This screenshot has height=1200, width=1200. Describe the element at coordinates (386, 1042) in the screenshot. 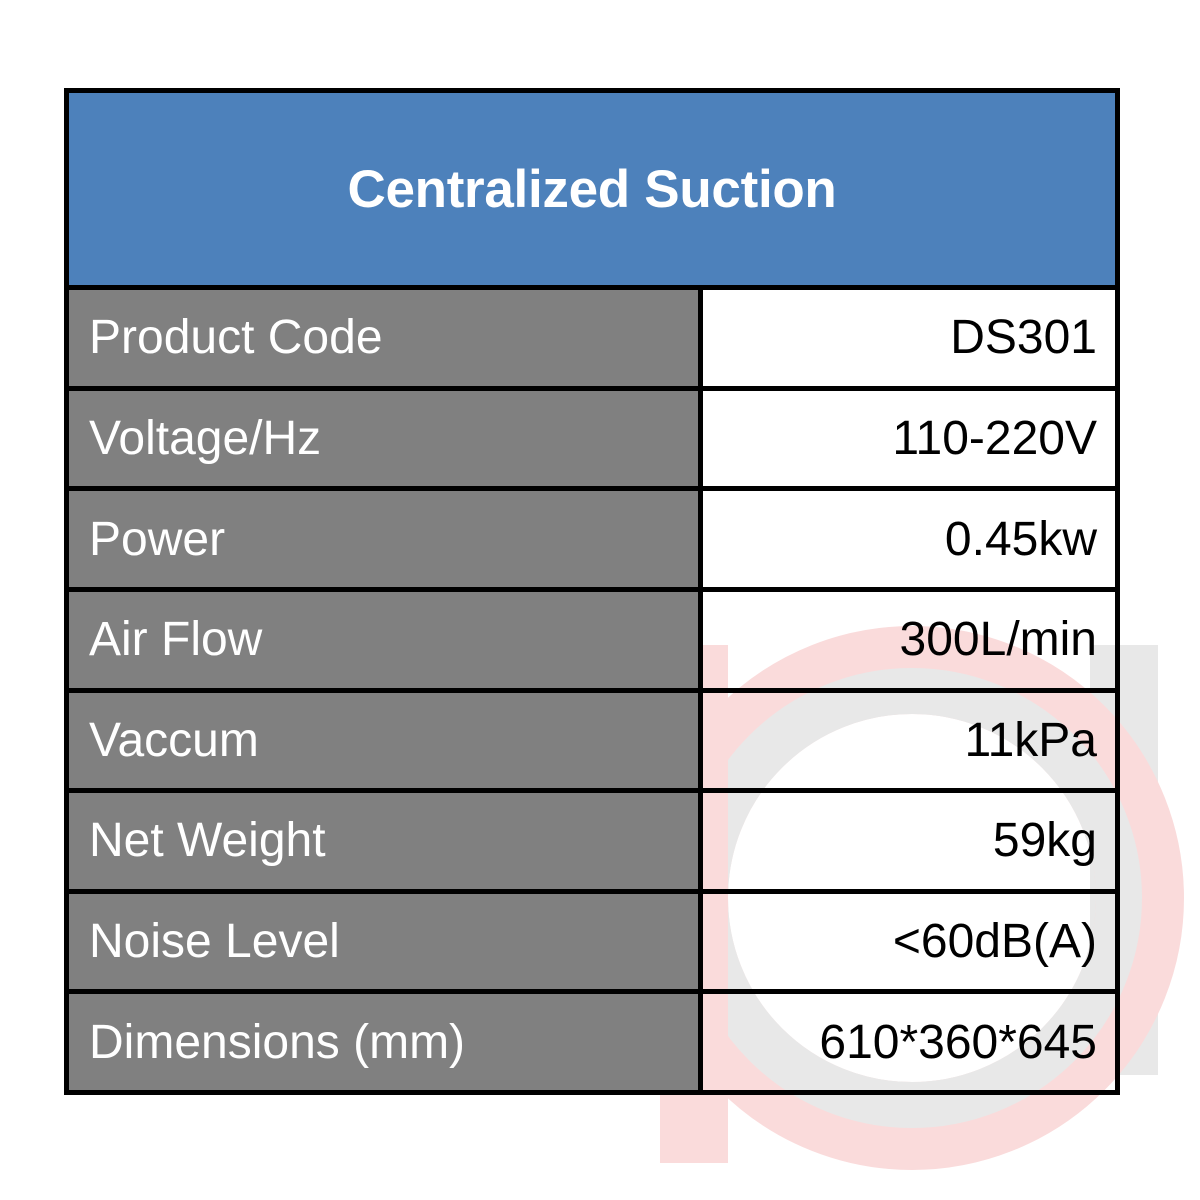

I see `spec-label-dimensions: Dimensions (mm)` at that location.